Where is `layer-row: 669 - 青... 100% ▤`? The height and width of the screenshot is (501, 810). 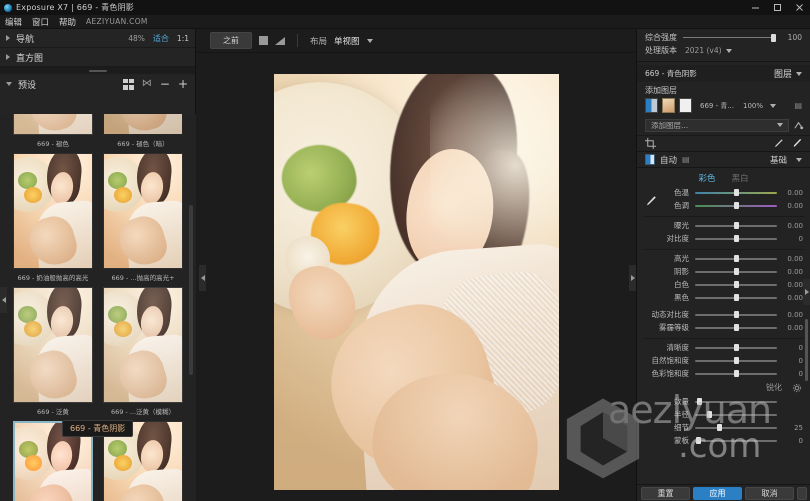
layer-row: 669 - 青... 100% ▤ is located at coordinates (723, 106).